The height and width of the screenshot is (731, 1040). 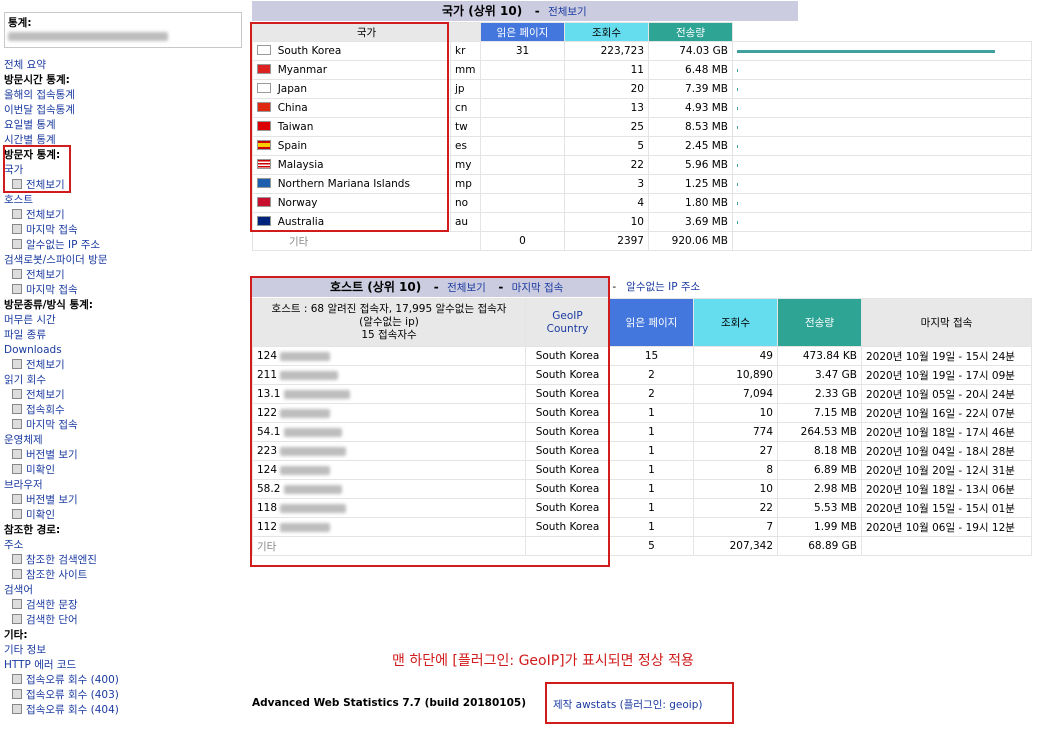 I want to click on nav-subitem: 접속오류 회수 (403), so click(x=124, y=695).